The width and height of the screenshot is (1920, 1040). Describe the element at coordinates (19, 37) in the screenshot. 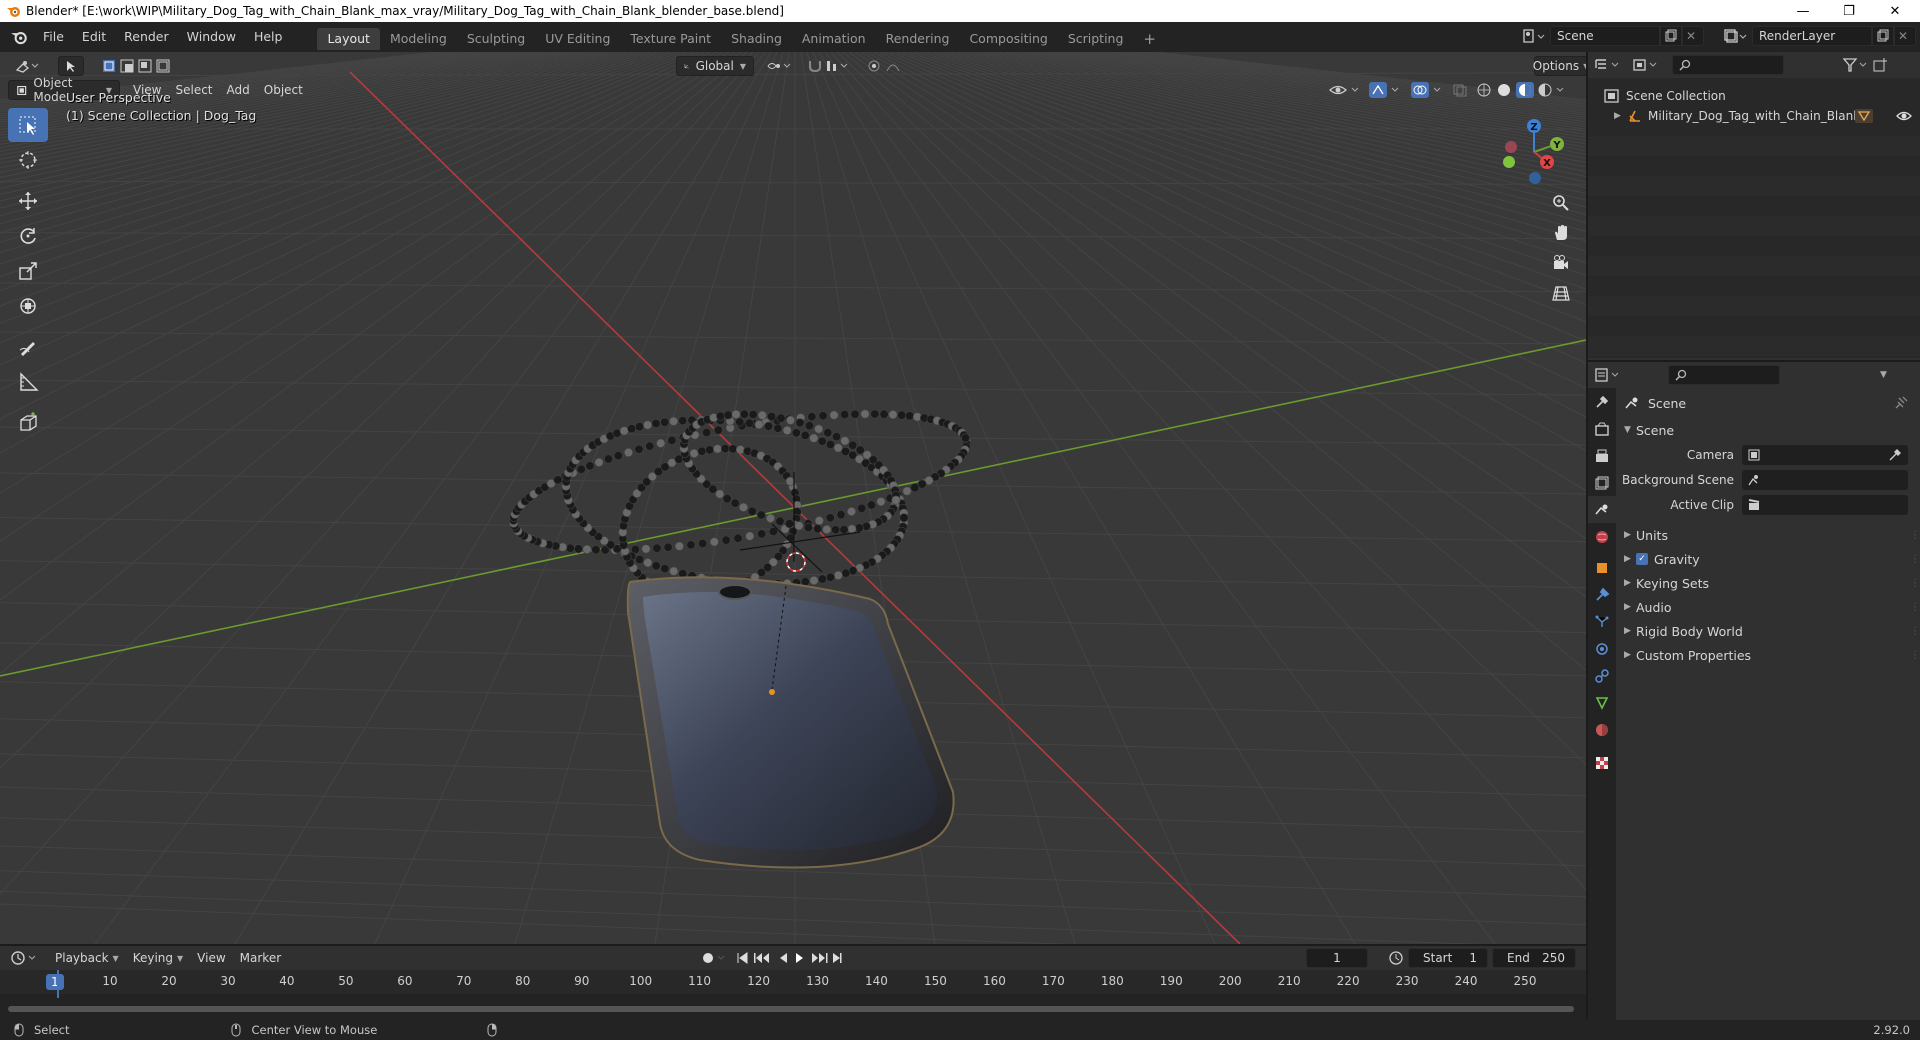

I see `blender-menu-icon` at that location.